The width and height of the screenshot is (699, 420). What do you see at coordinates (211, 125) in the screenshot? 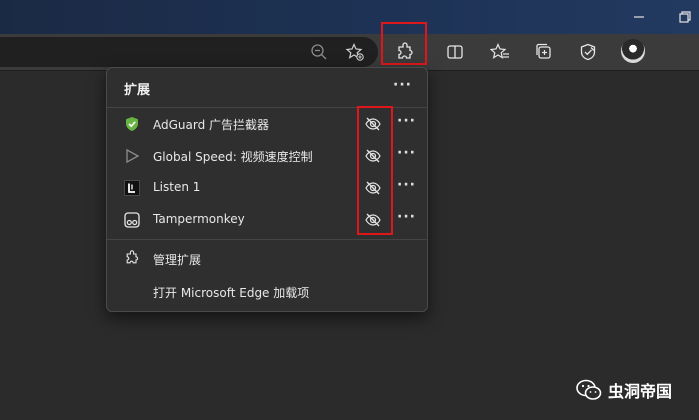
I see `extension-name: AdGuard 广告拦截器` at bounding box center [211, 125].